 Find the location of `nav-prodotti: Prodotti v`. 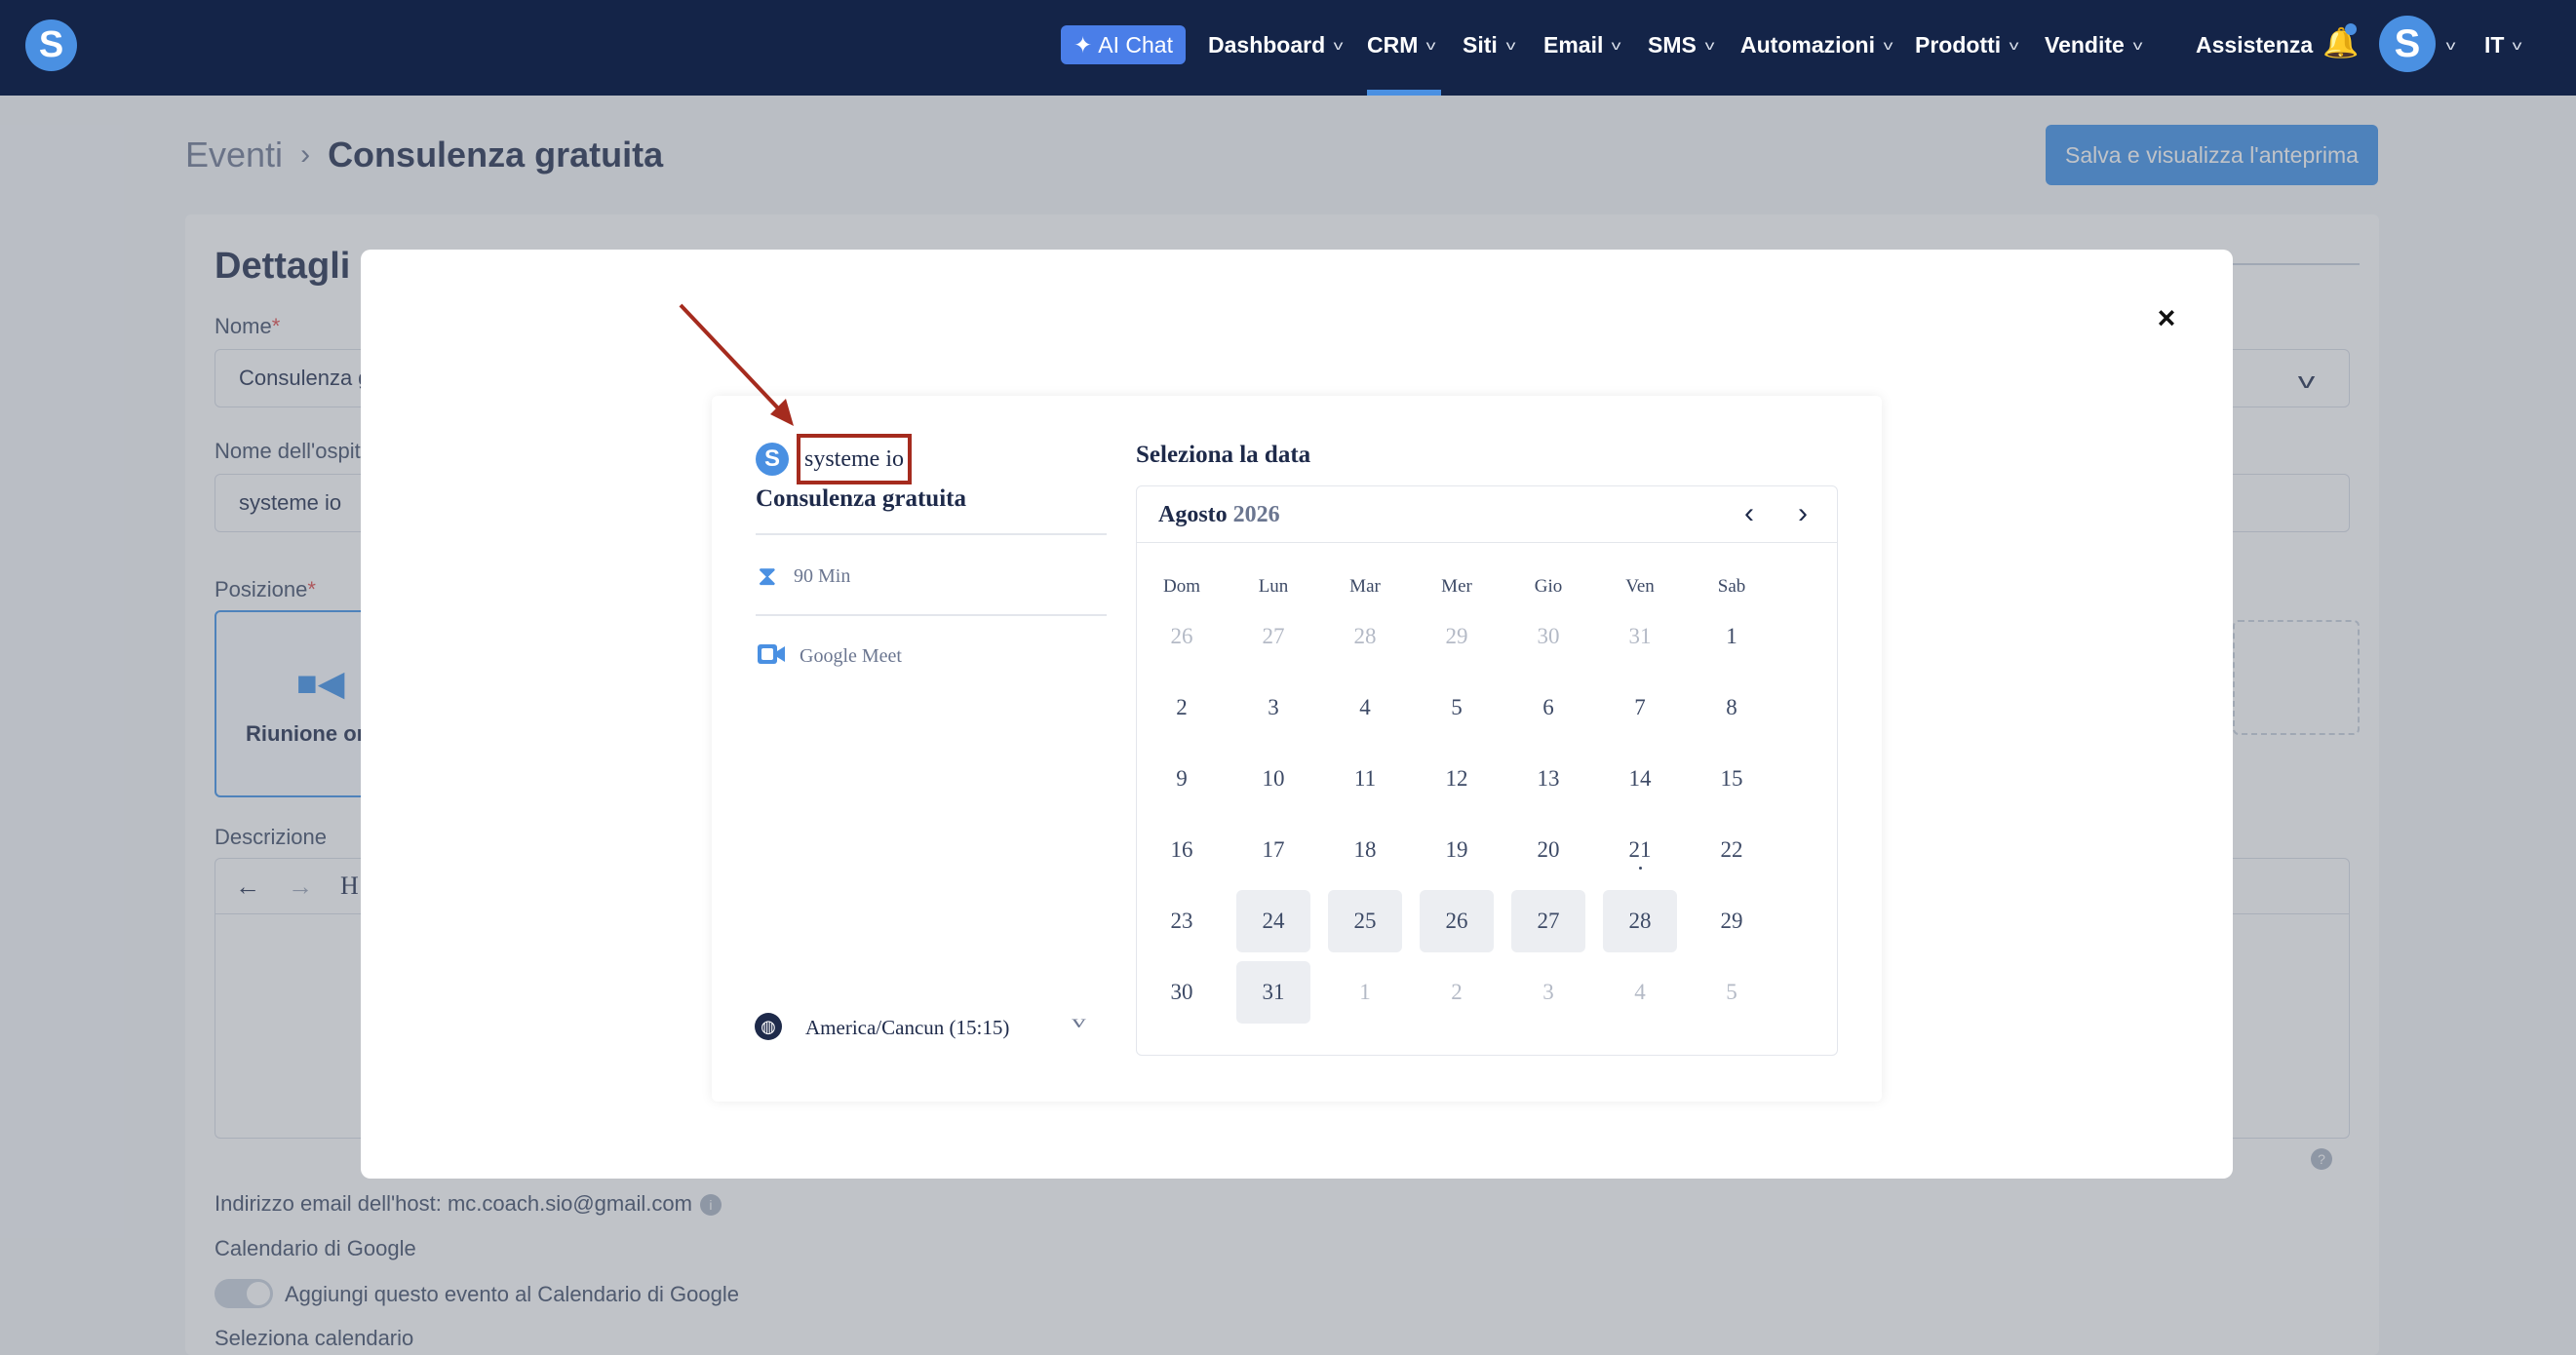

nav-prodotti: Prodotti v is located at coordinates (1967, 45).